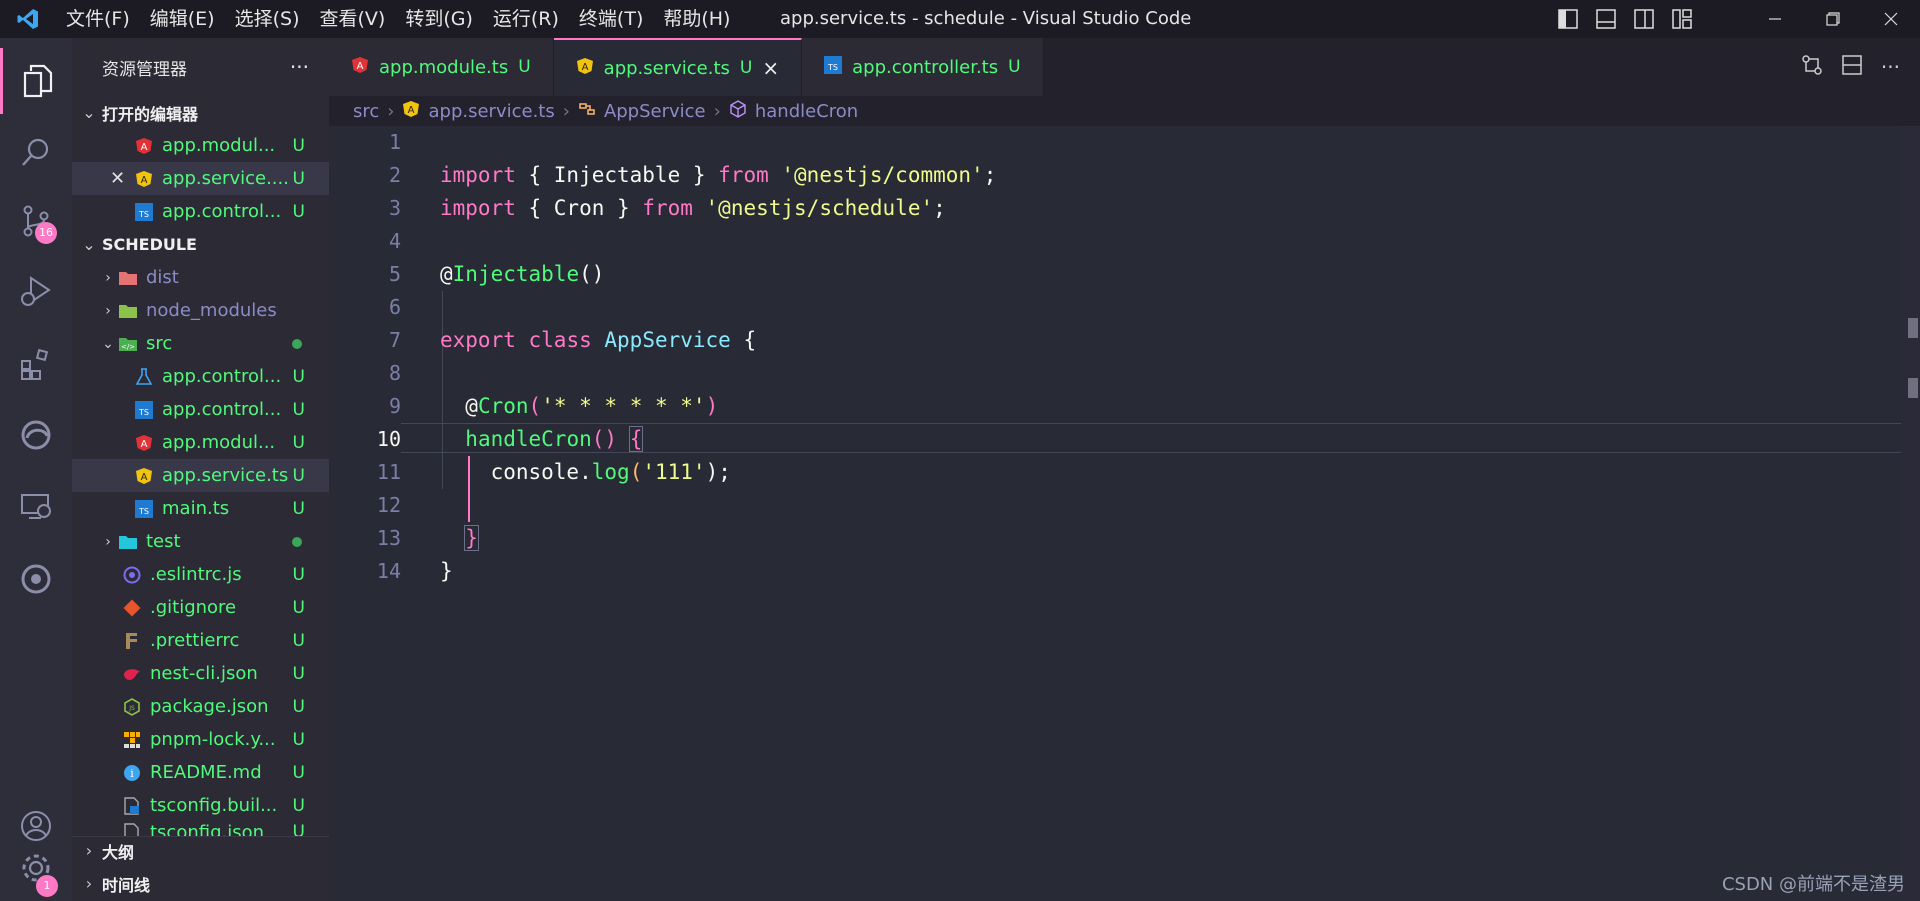 The width and height of the screenshot is (1920, 901). Describe the element at coordinates (162, 277) in the screenshot. I see `folder-label: dist` at that location.